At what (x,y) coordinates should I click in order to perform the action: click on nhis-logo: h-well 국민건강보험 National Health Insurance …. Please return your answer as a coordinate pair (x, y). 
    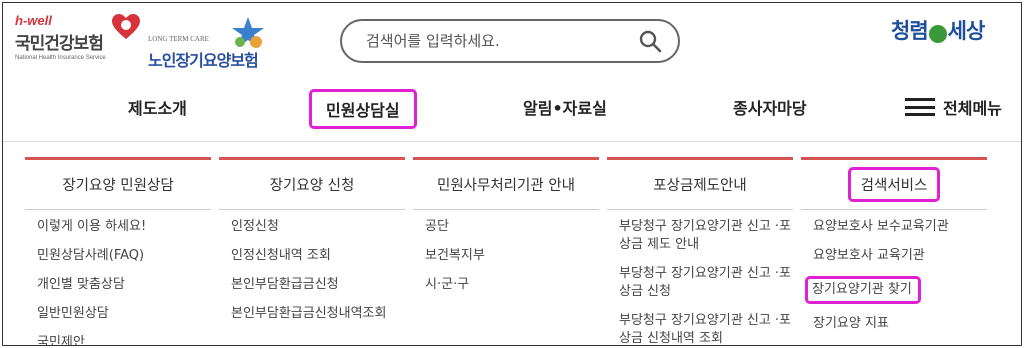
    Looking at the image, I should click on (77, 41).